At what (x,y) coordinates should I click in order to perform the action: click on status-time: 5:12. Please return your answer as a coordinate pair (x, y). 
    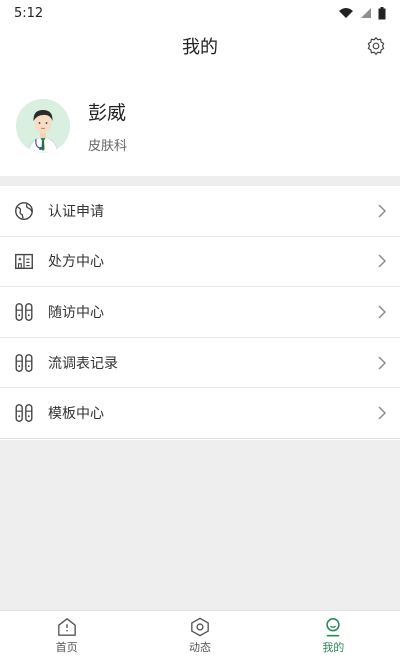
    Looking at the image, I should click on (29, 13).